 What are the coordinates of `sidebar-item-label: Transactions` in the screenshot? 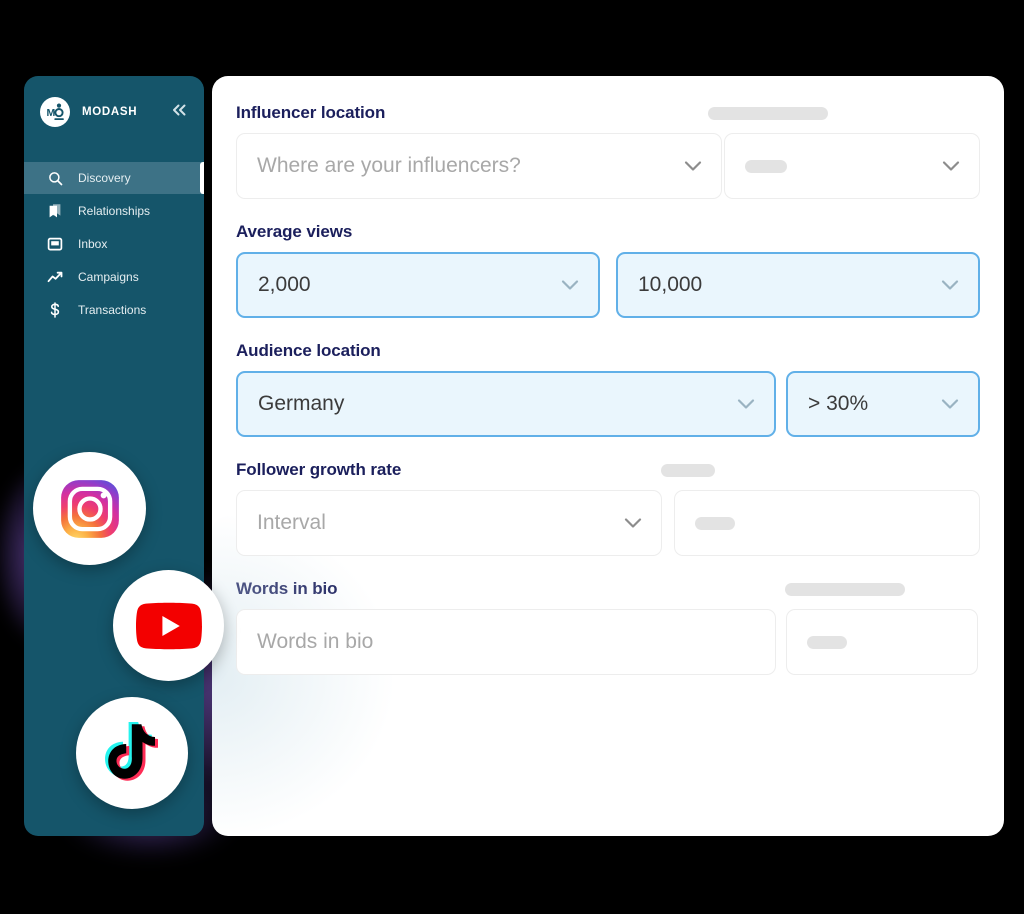 It's located at (112, 310).